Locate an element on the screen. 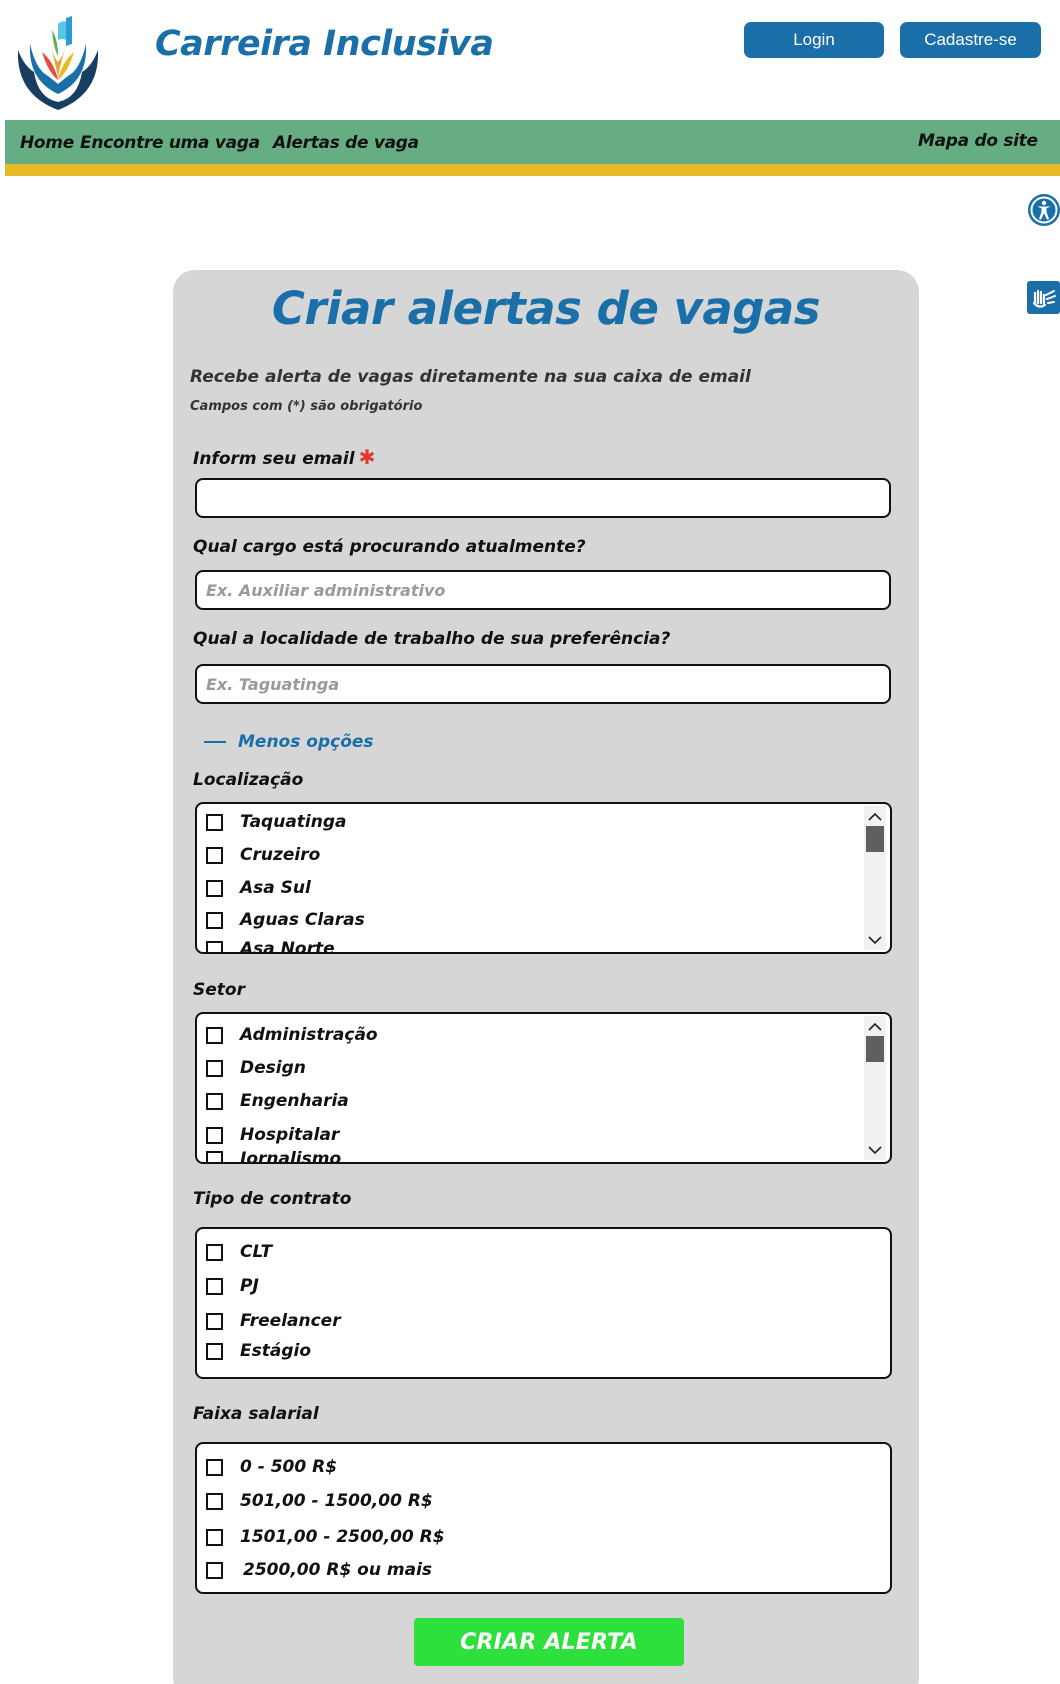 The width and height of the screenshot is (1060, 1684). setor-option: Design is located at coordinates (256, 1068).